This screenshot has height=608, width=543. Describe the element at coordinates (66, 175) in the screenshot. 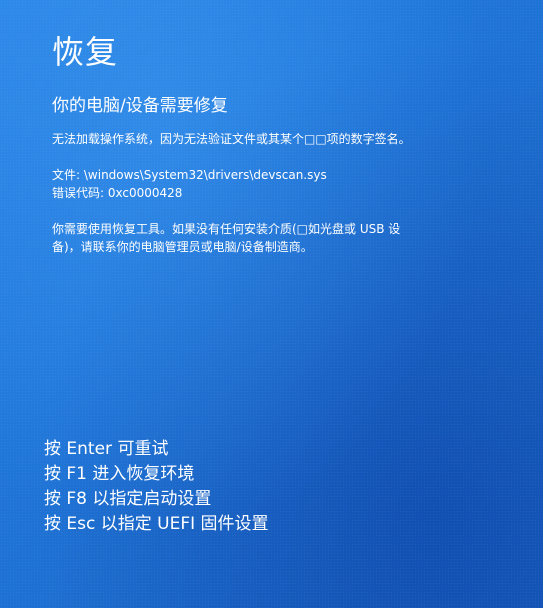

I see `file-label: 文件:` at that location.